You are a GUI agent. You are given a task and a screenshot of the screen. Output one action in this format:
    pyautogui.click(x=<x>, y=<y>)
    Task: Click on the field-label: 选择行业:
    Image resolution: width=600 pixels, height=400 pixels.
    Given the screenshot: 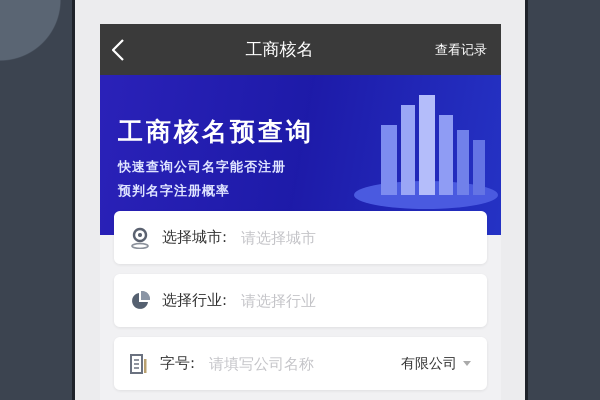 What is the action you would take?
    pyautogui.click(x=195, y=300)
    